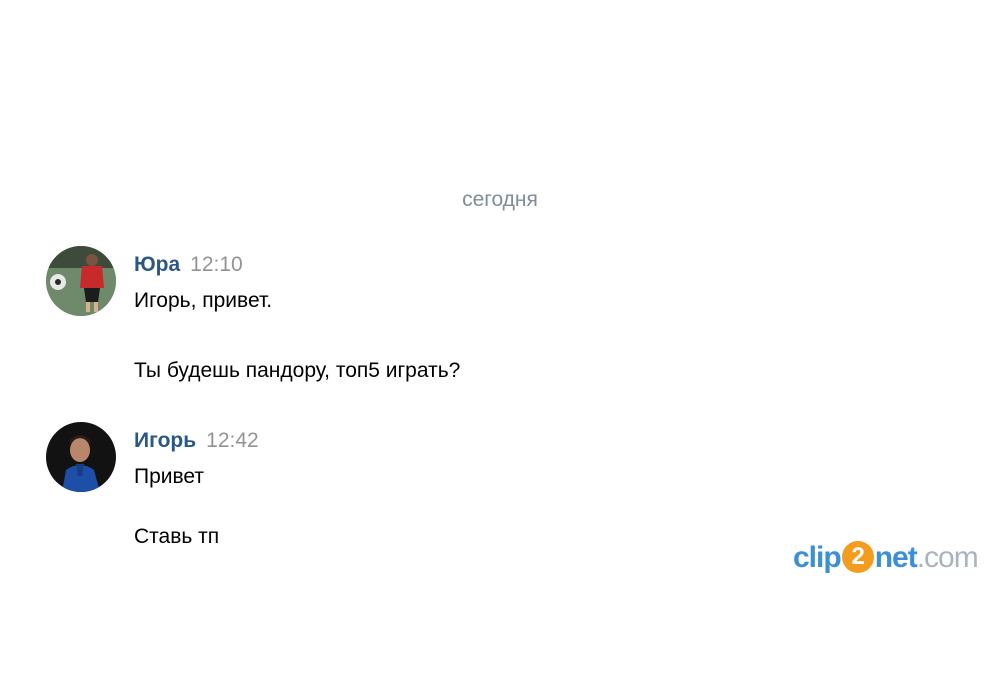 The image size is (1000, 700). What do you see at coordinates (524, 265) in the screenshot?
I see `message-header: Юра 12:10` at bounding box center [524, 265].